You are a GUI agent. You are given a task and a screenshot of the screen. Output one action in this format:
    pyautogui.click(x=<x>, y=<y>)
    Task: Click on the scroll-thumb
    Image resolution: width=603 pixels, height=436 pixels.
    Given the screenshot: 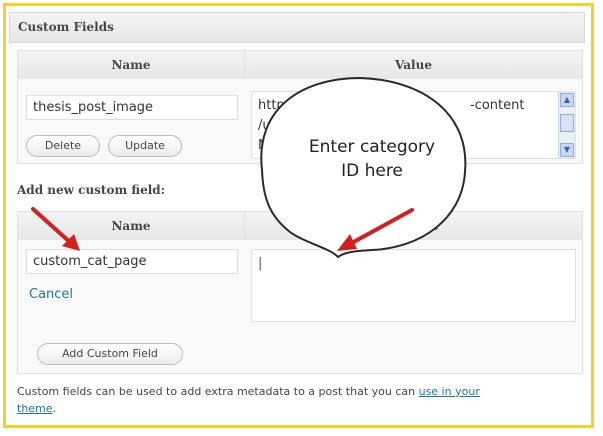 What is the action you would take?
    pyautogui.click(x=567, y=123)
    